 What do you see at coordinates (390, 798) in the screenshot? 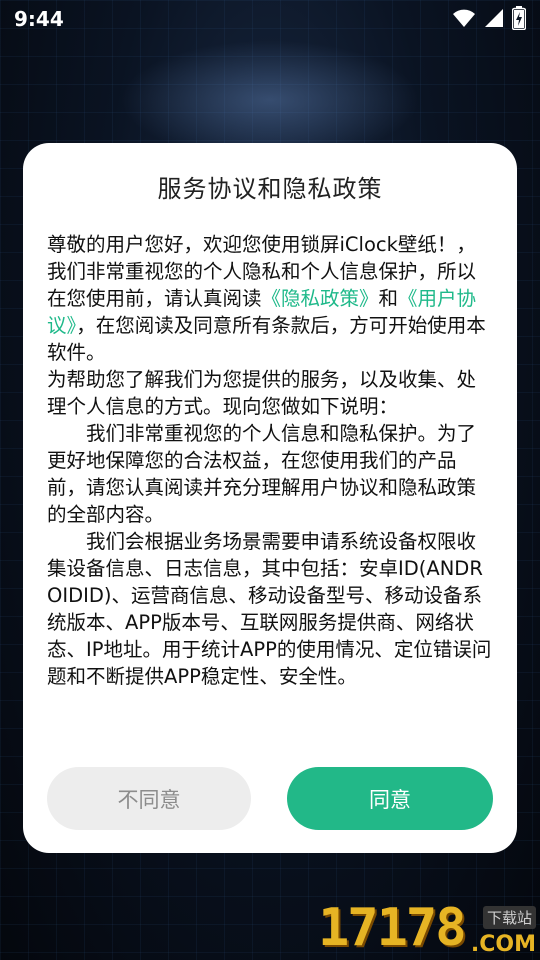
I see `agree-button: 同意` at bounding box center [390, 798].